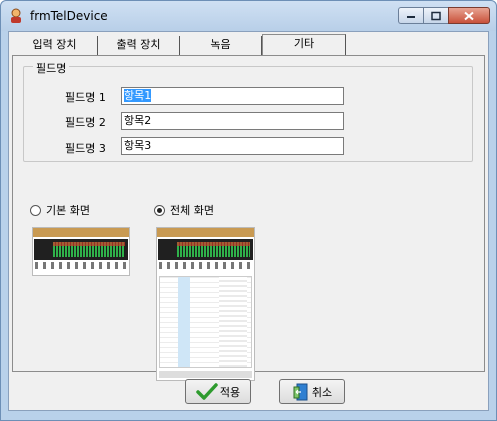  I want to click on close-icon, so click(469, 15).